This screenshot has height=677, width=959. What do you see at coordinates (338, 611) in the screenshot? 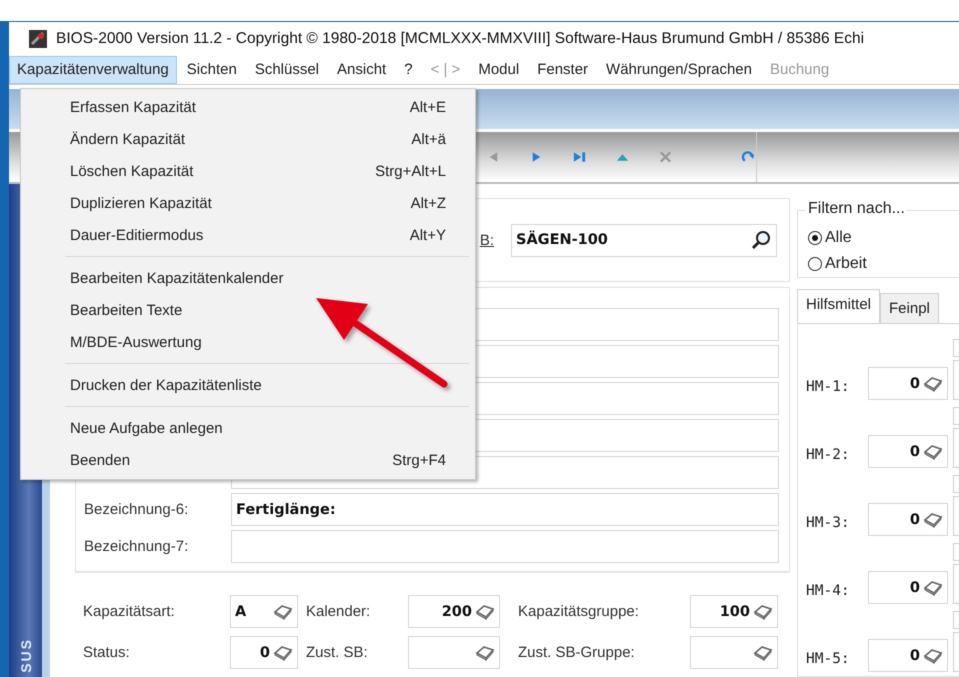
I see `field-label: Kalender:` at bounding box center [338, 611].